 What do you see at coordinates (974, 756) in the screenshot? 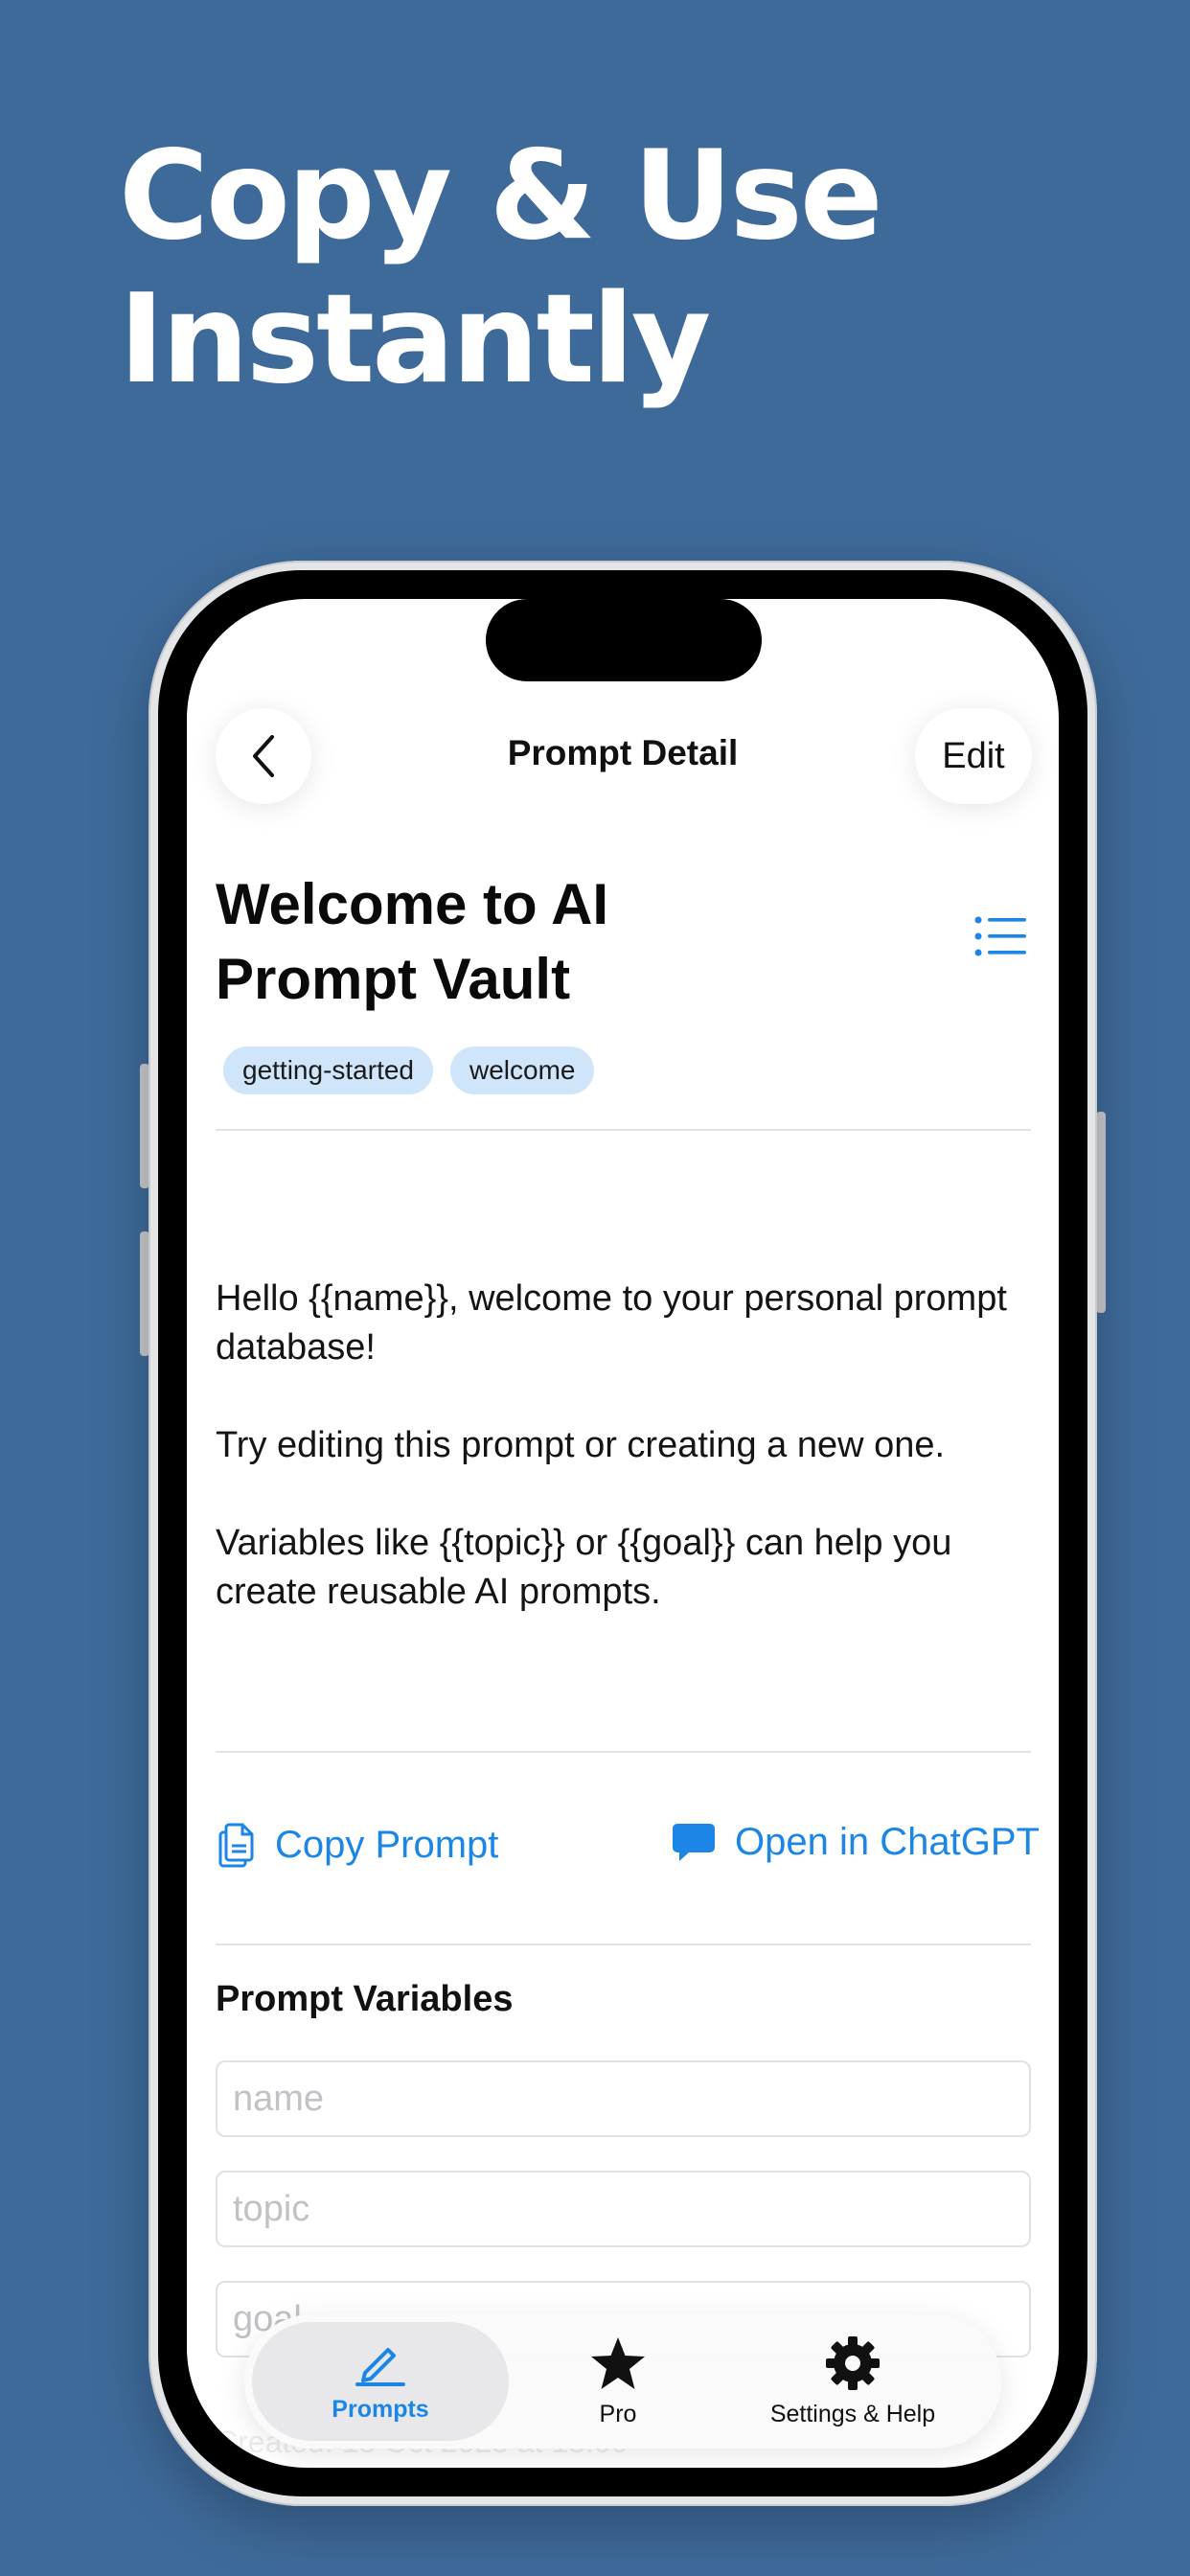
I see `edit-button: Edit` at bounding box center [974, 756].